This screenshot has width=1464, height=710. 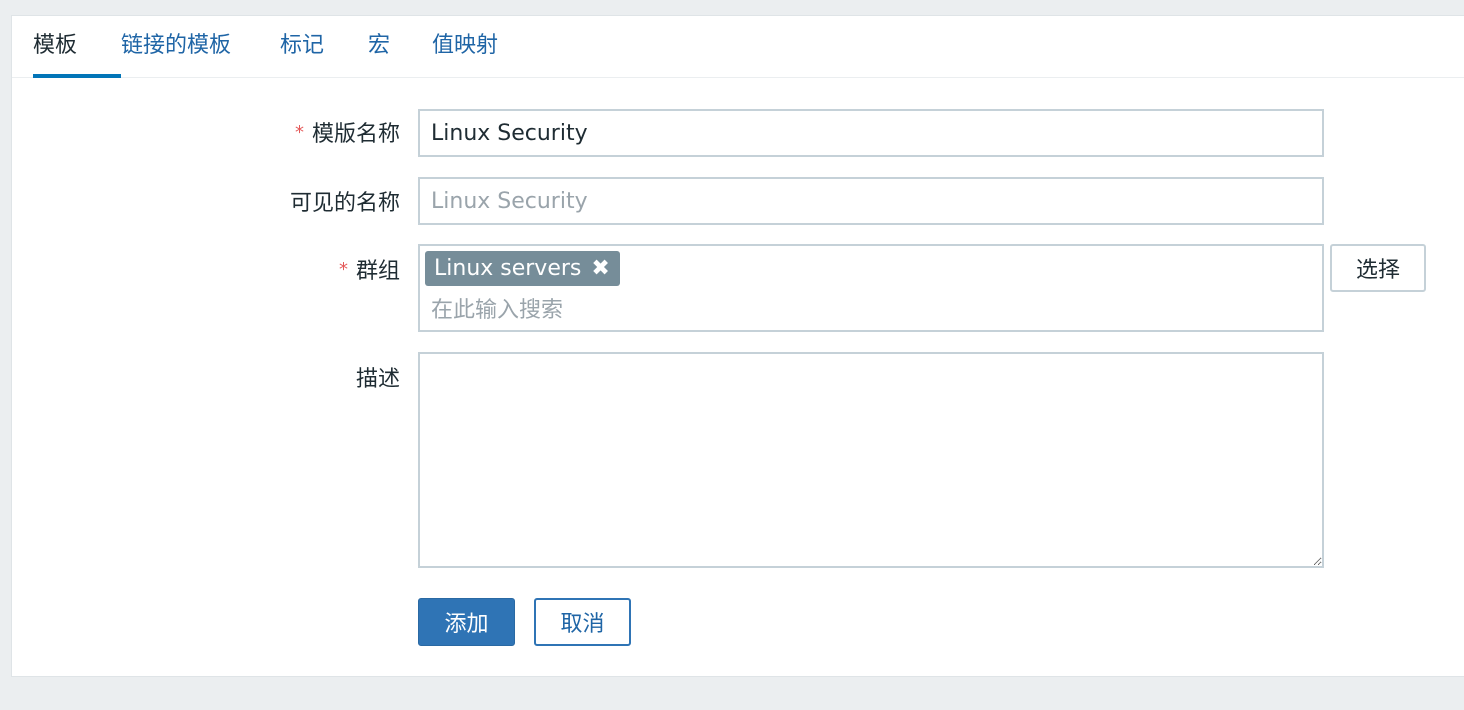 What do you see at coordinates (176, 47) in the screenshot?
I see `tab-linked-templates: 链接的模板` at bounding box center [176, 47].